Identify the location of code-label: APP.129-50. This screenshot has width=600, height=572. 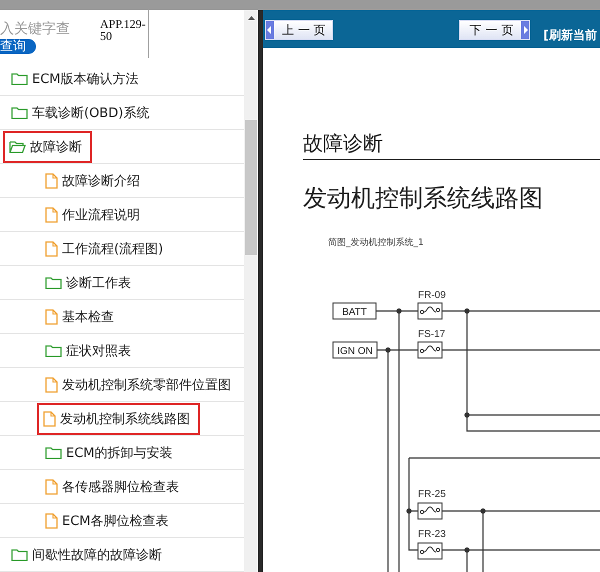
(124, 34).